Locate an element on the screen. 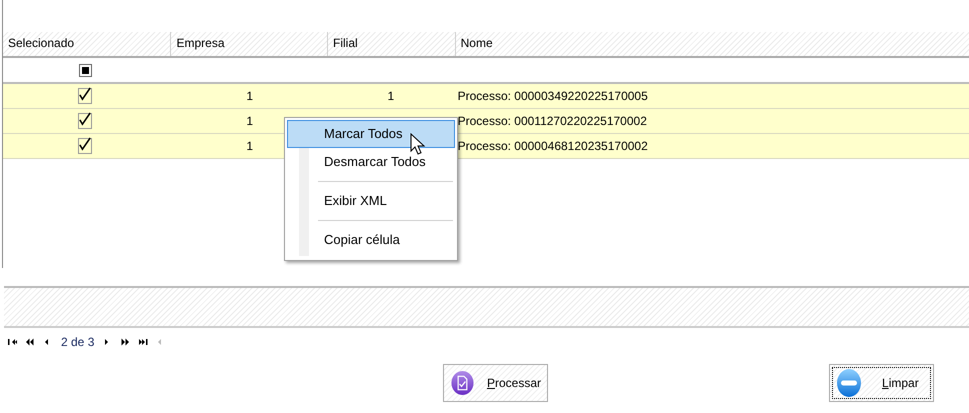  rewind-icon is located at coordinates (30, 342).